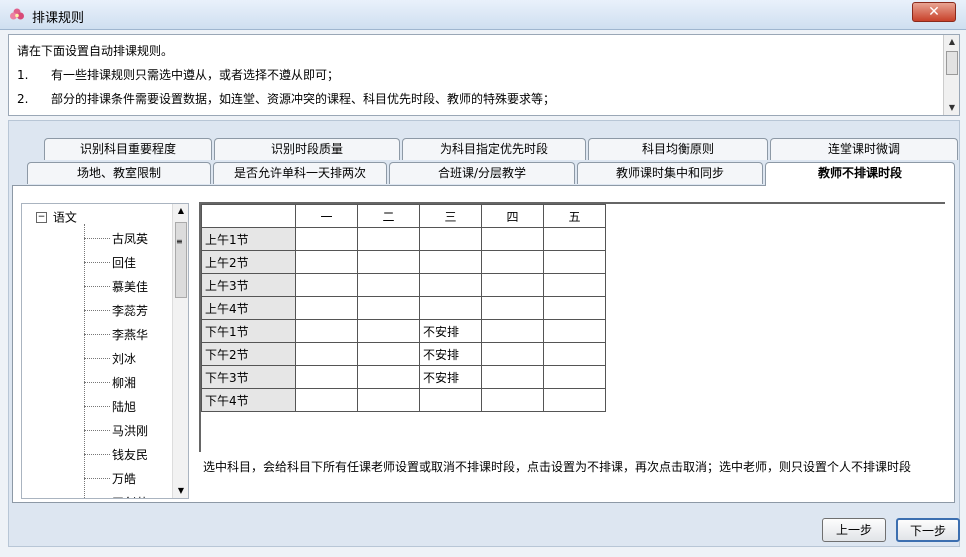 This screenshot has height=557, width=966. What do you see at coordinates (248, 354) in the screenshot?
I see `period-header: 下午2节` at bounding box center [248, 354].